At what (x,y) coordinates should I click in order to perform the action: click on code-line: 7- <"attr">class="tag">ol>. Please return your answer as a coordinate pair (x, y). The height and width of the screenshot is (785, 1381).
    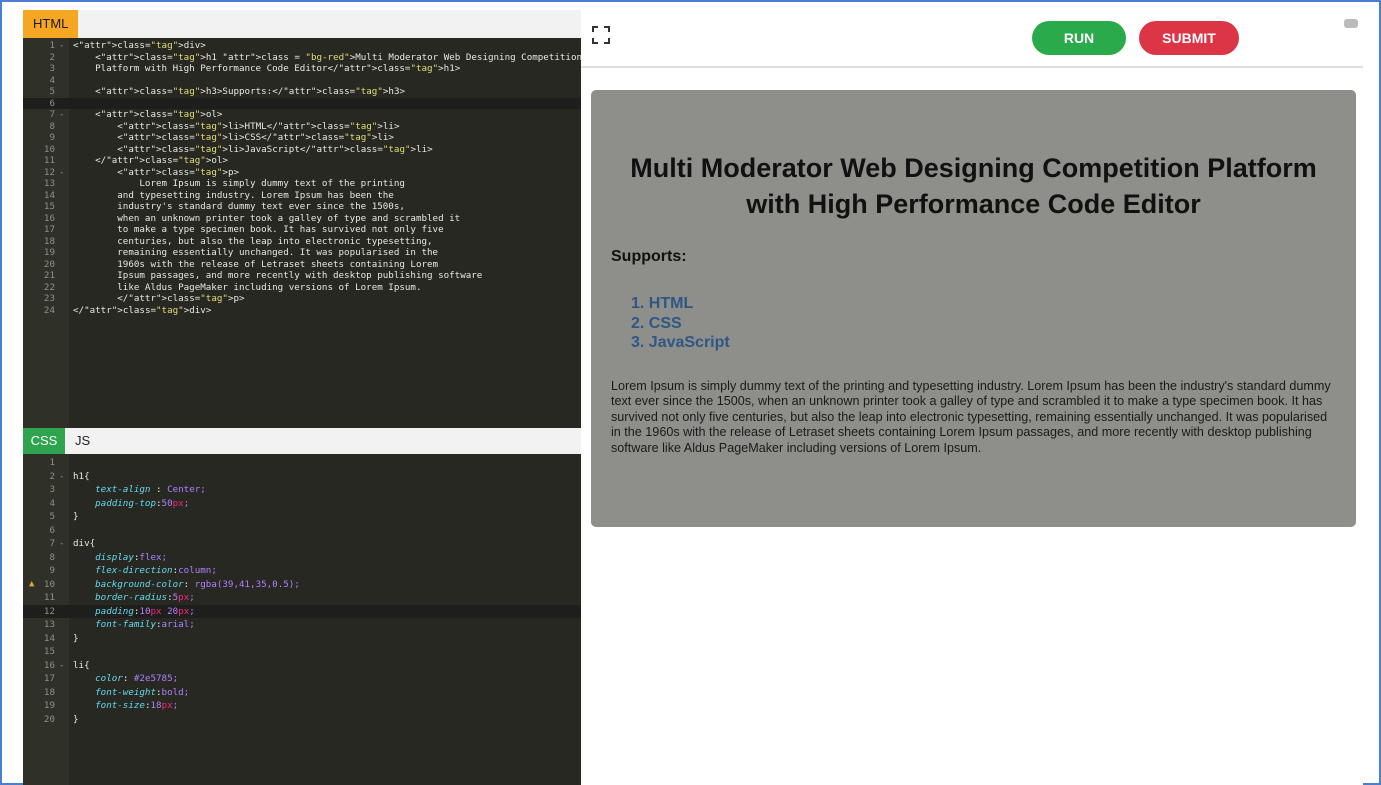
    Looking at the image, I should click on (302, 115).